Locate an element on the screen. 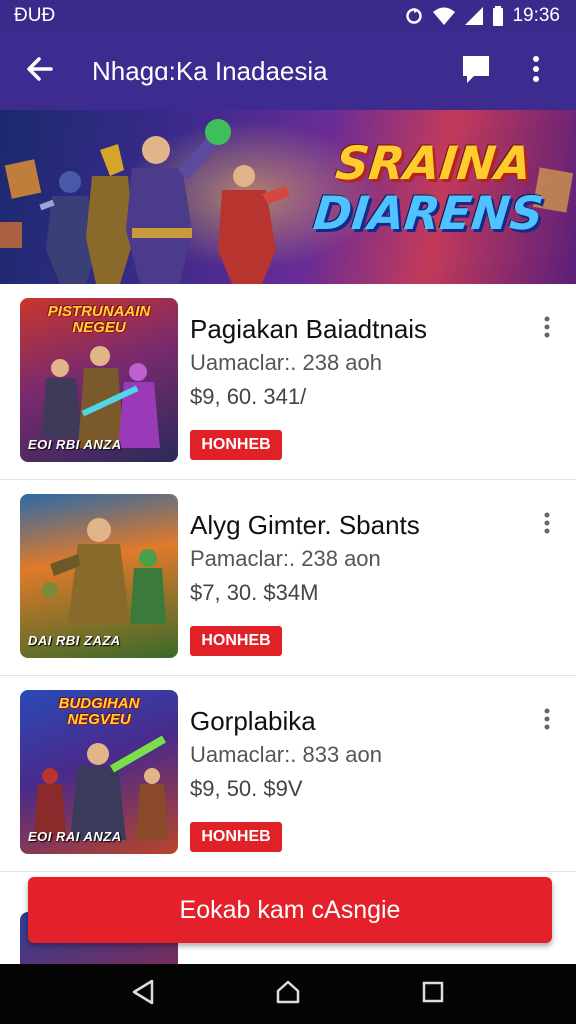  item-title: Pagiakan Baiadtnais is located at coordinates (309, 329).